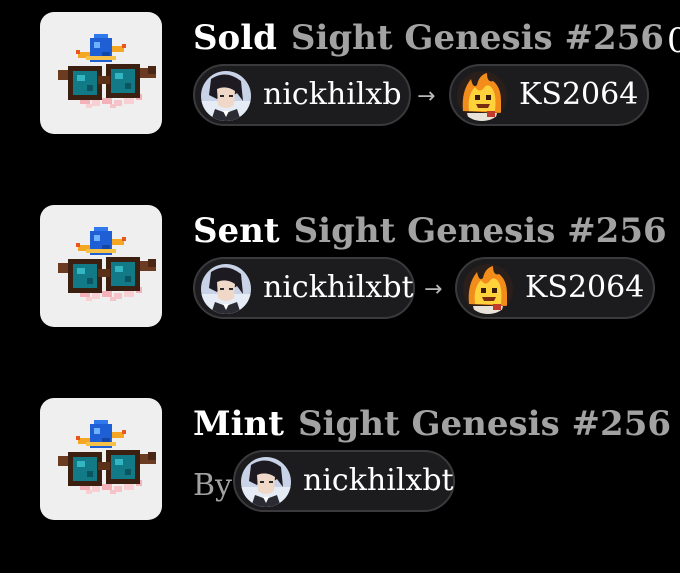 This screenshot has width=680, height=573. What do you see at coordinates (212, 485) in the screenshot?
I see `by-label: By` at bounding box center [212, 485].